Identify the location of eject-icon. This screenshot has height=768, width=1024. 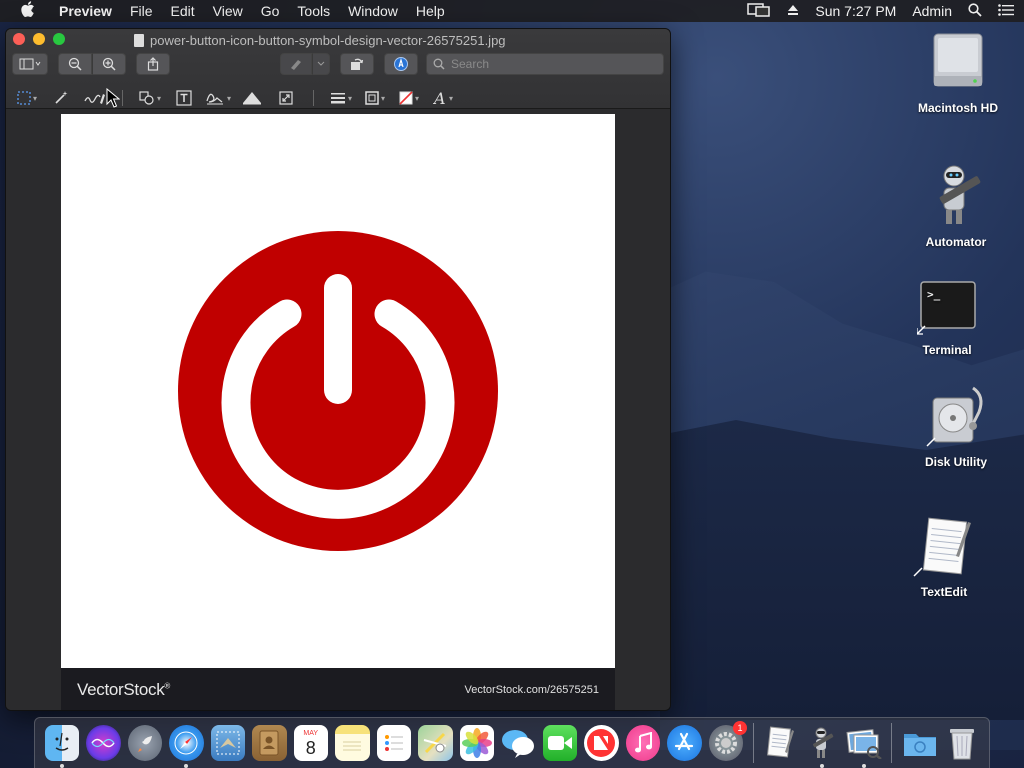
(793, 11).